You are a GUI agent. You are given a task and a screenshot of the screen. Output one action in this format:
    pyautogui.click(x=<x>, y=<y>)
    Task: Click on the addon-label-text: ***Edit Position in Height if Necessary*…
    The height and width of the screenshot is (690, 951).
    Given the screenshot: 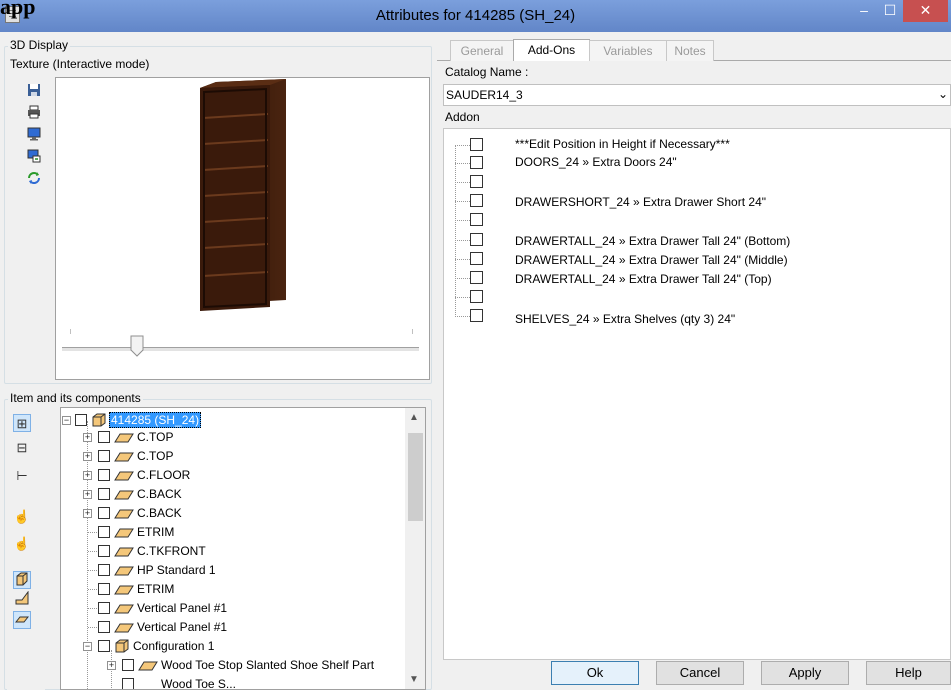 What is the action you would take?
    pyautogui.click(x=622, y=144)
    